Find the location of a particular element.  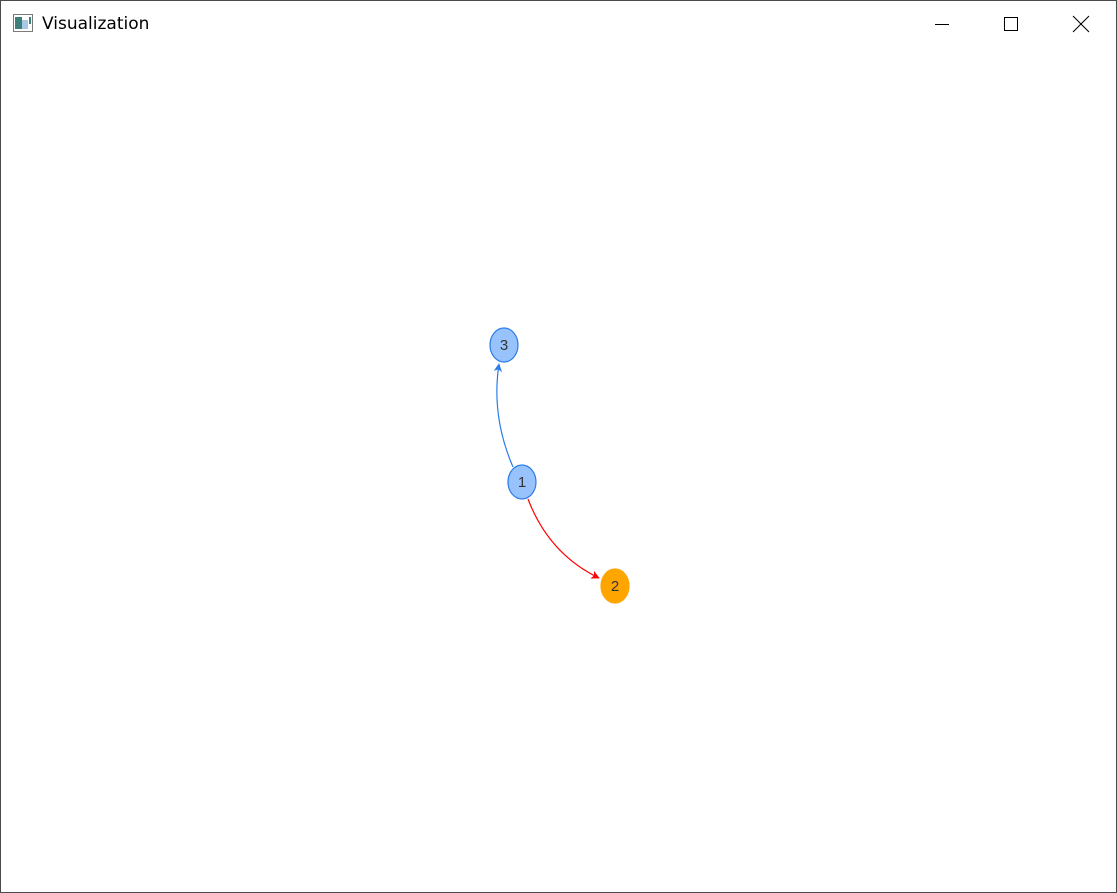

close-button is located at coordinates (1081, 23).